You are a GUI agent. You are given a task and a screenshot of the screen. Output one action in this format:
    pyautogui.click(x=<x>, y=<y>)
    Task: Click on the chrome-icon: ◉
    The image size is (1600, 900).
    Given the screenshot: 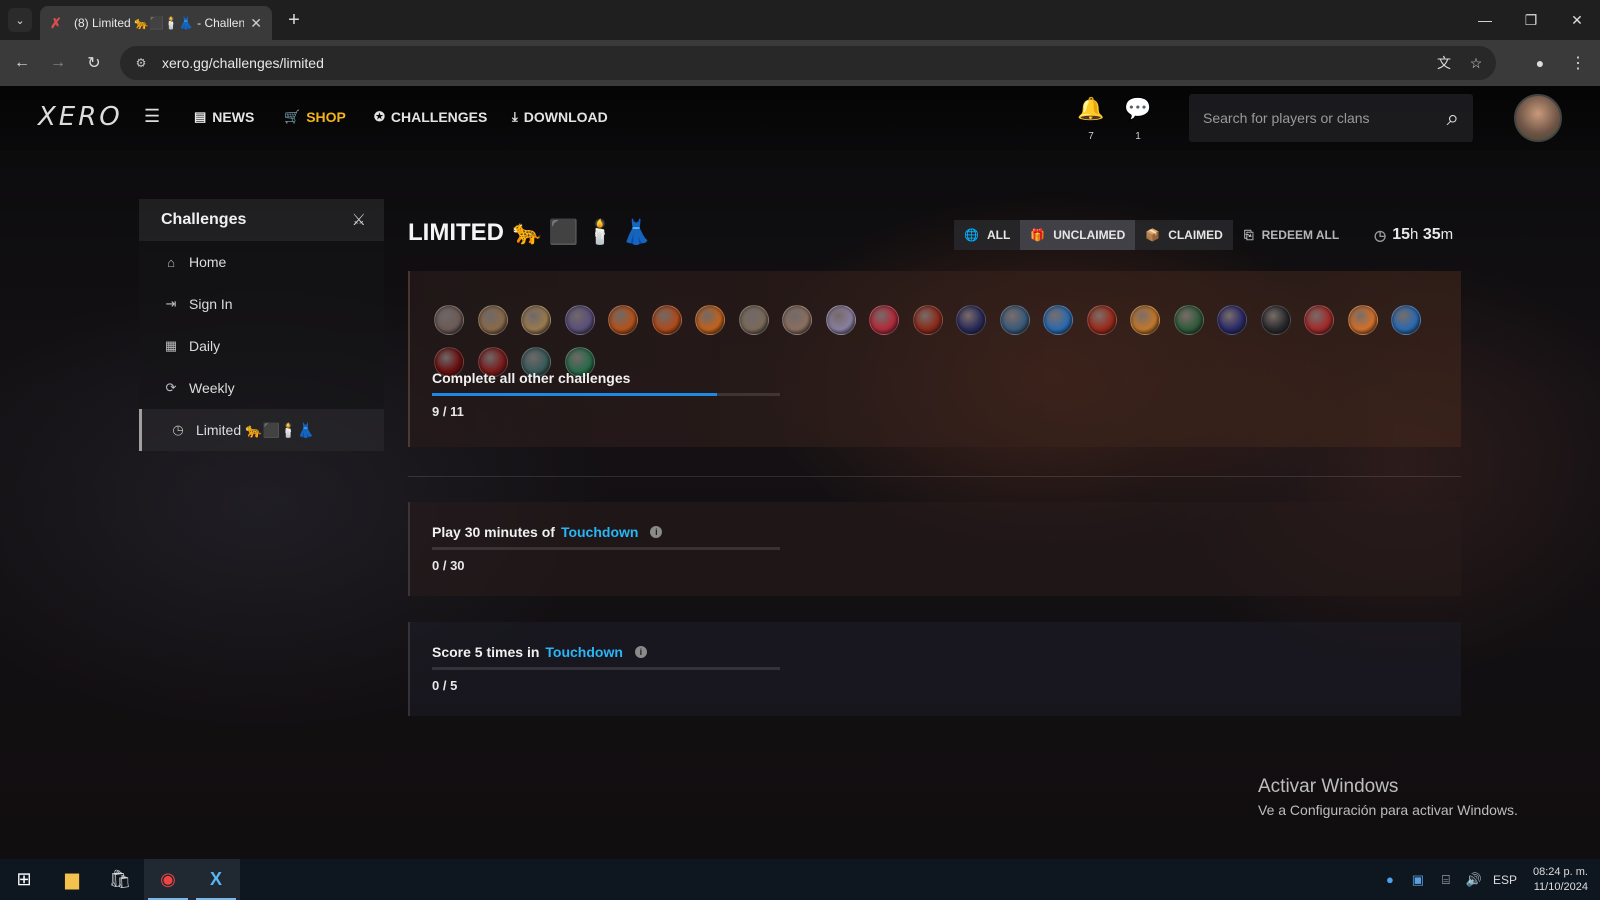 What is the action you would take?
    pyautogui.click(x=168, y=879)
    